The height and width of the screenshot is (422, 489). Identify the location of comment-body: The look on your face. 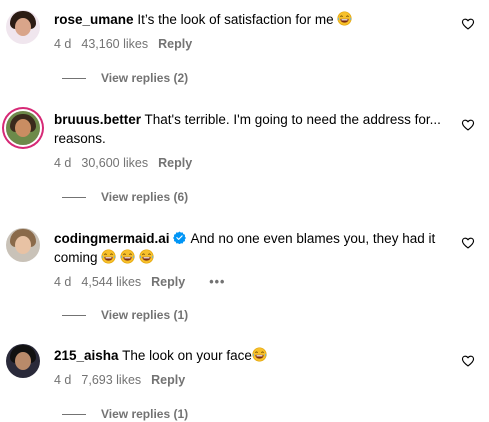
(187, 355).